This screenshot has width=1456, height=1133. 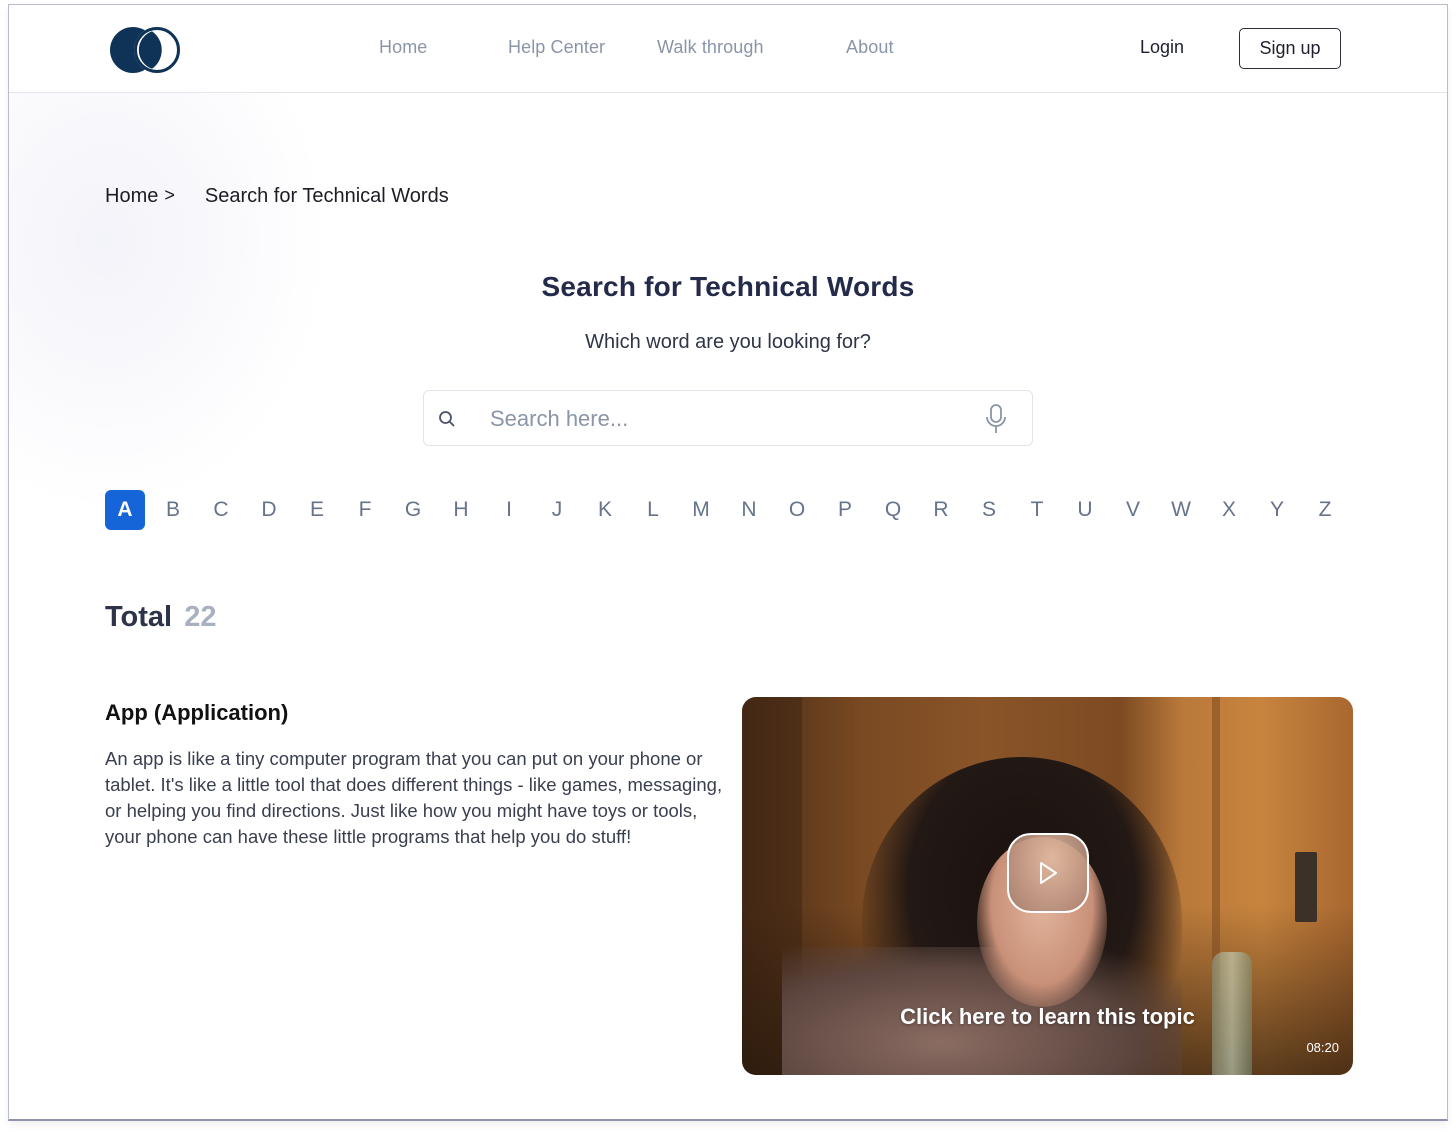 I want to click on letter-filter-b: B, so click(x=173, y=510).